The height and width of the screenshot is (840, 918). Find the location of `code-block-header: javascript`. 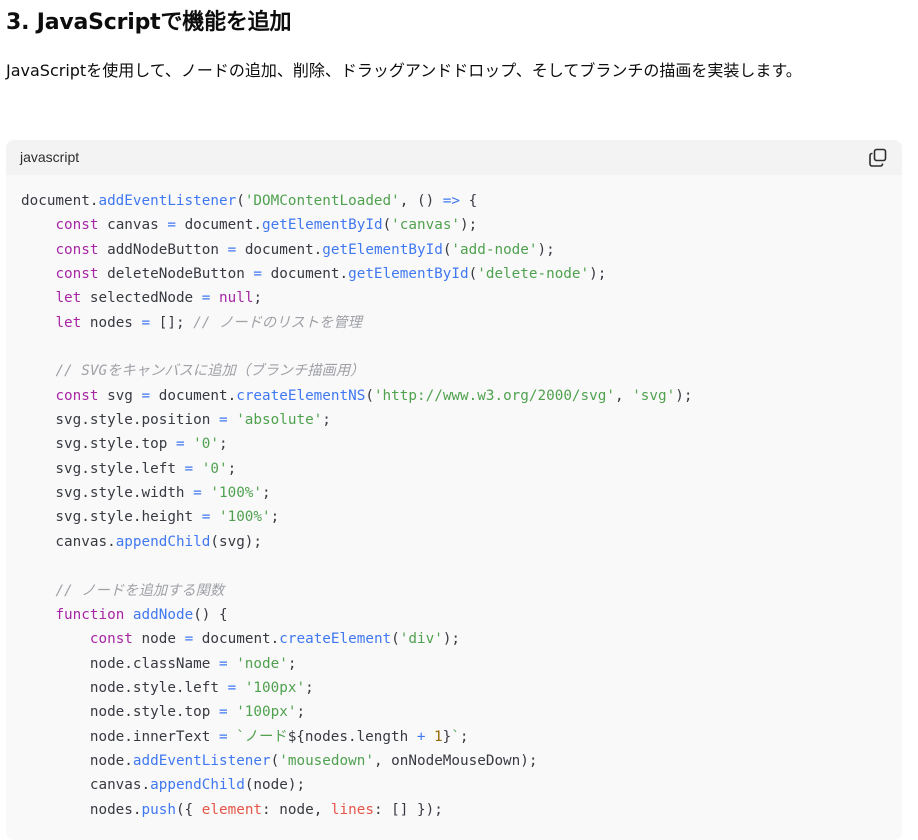

code-block-header: javascript is located at coordinates (454, 157).